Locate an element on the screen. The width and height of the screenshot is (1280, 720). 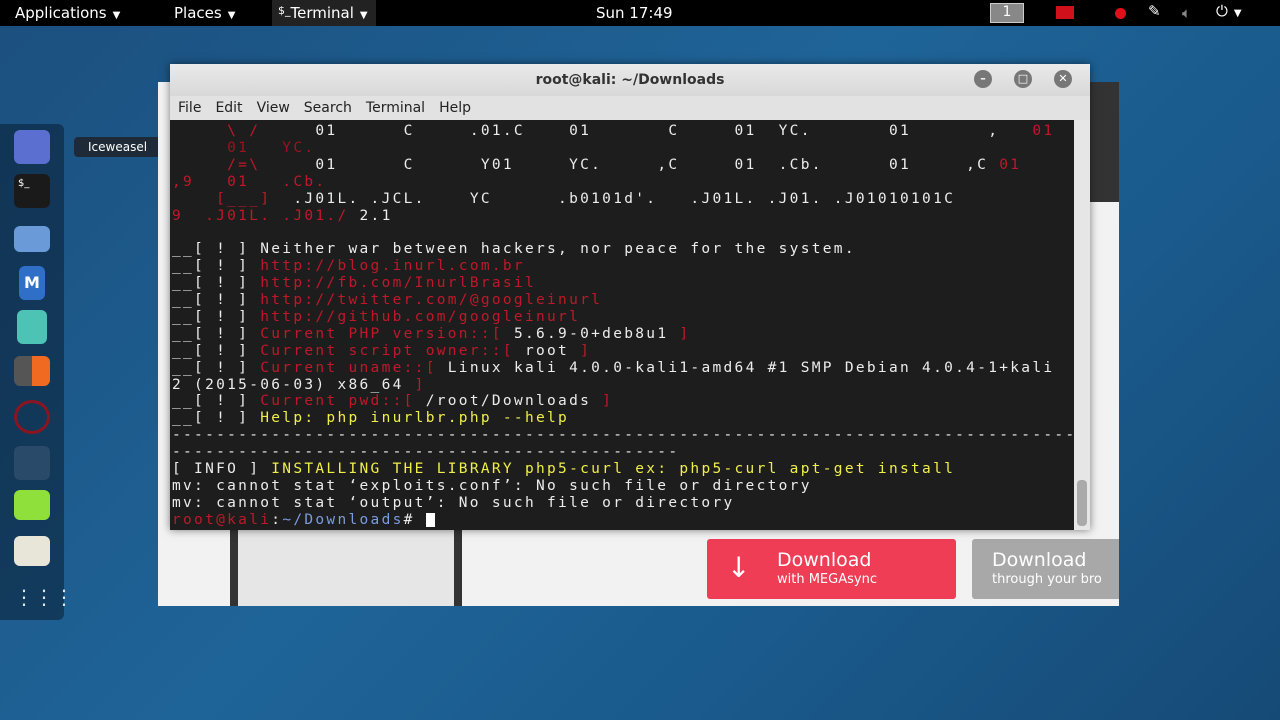
terminal-text: # is located at coordinates (414, 519).